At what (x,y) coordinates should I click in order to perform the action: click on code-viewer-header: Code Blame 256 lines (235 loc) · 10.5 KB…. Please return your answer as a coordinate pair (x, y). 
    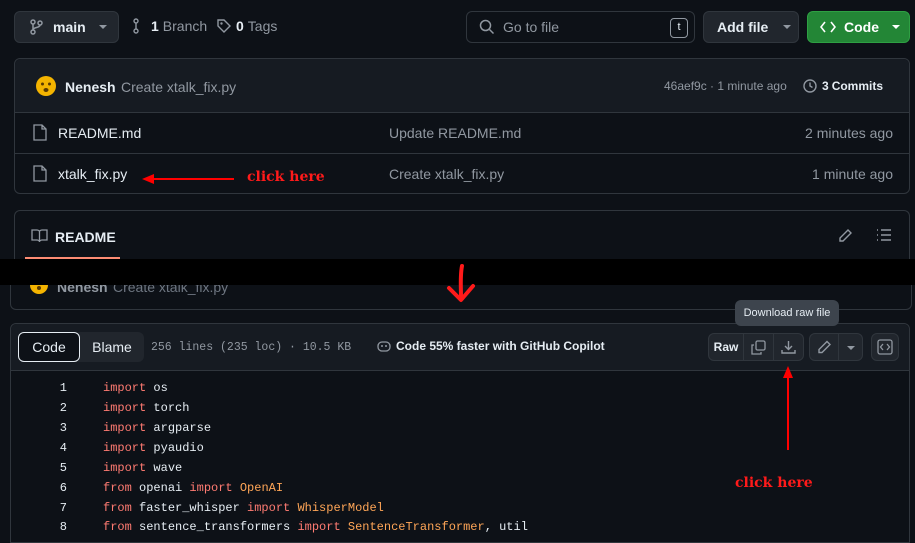
    Looking at the image, I should click on (460, 347).